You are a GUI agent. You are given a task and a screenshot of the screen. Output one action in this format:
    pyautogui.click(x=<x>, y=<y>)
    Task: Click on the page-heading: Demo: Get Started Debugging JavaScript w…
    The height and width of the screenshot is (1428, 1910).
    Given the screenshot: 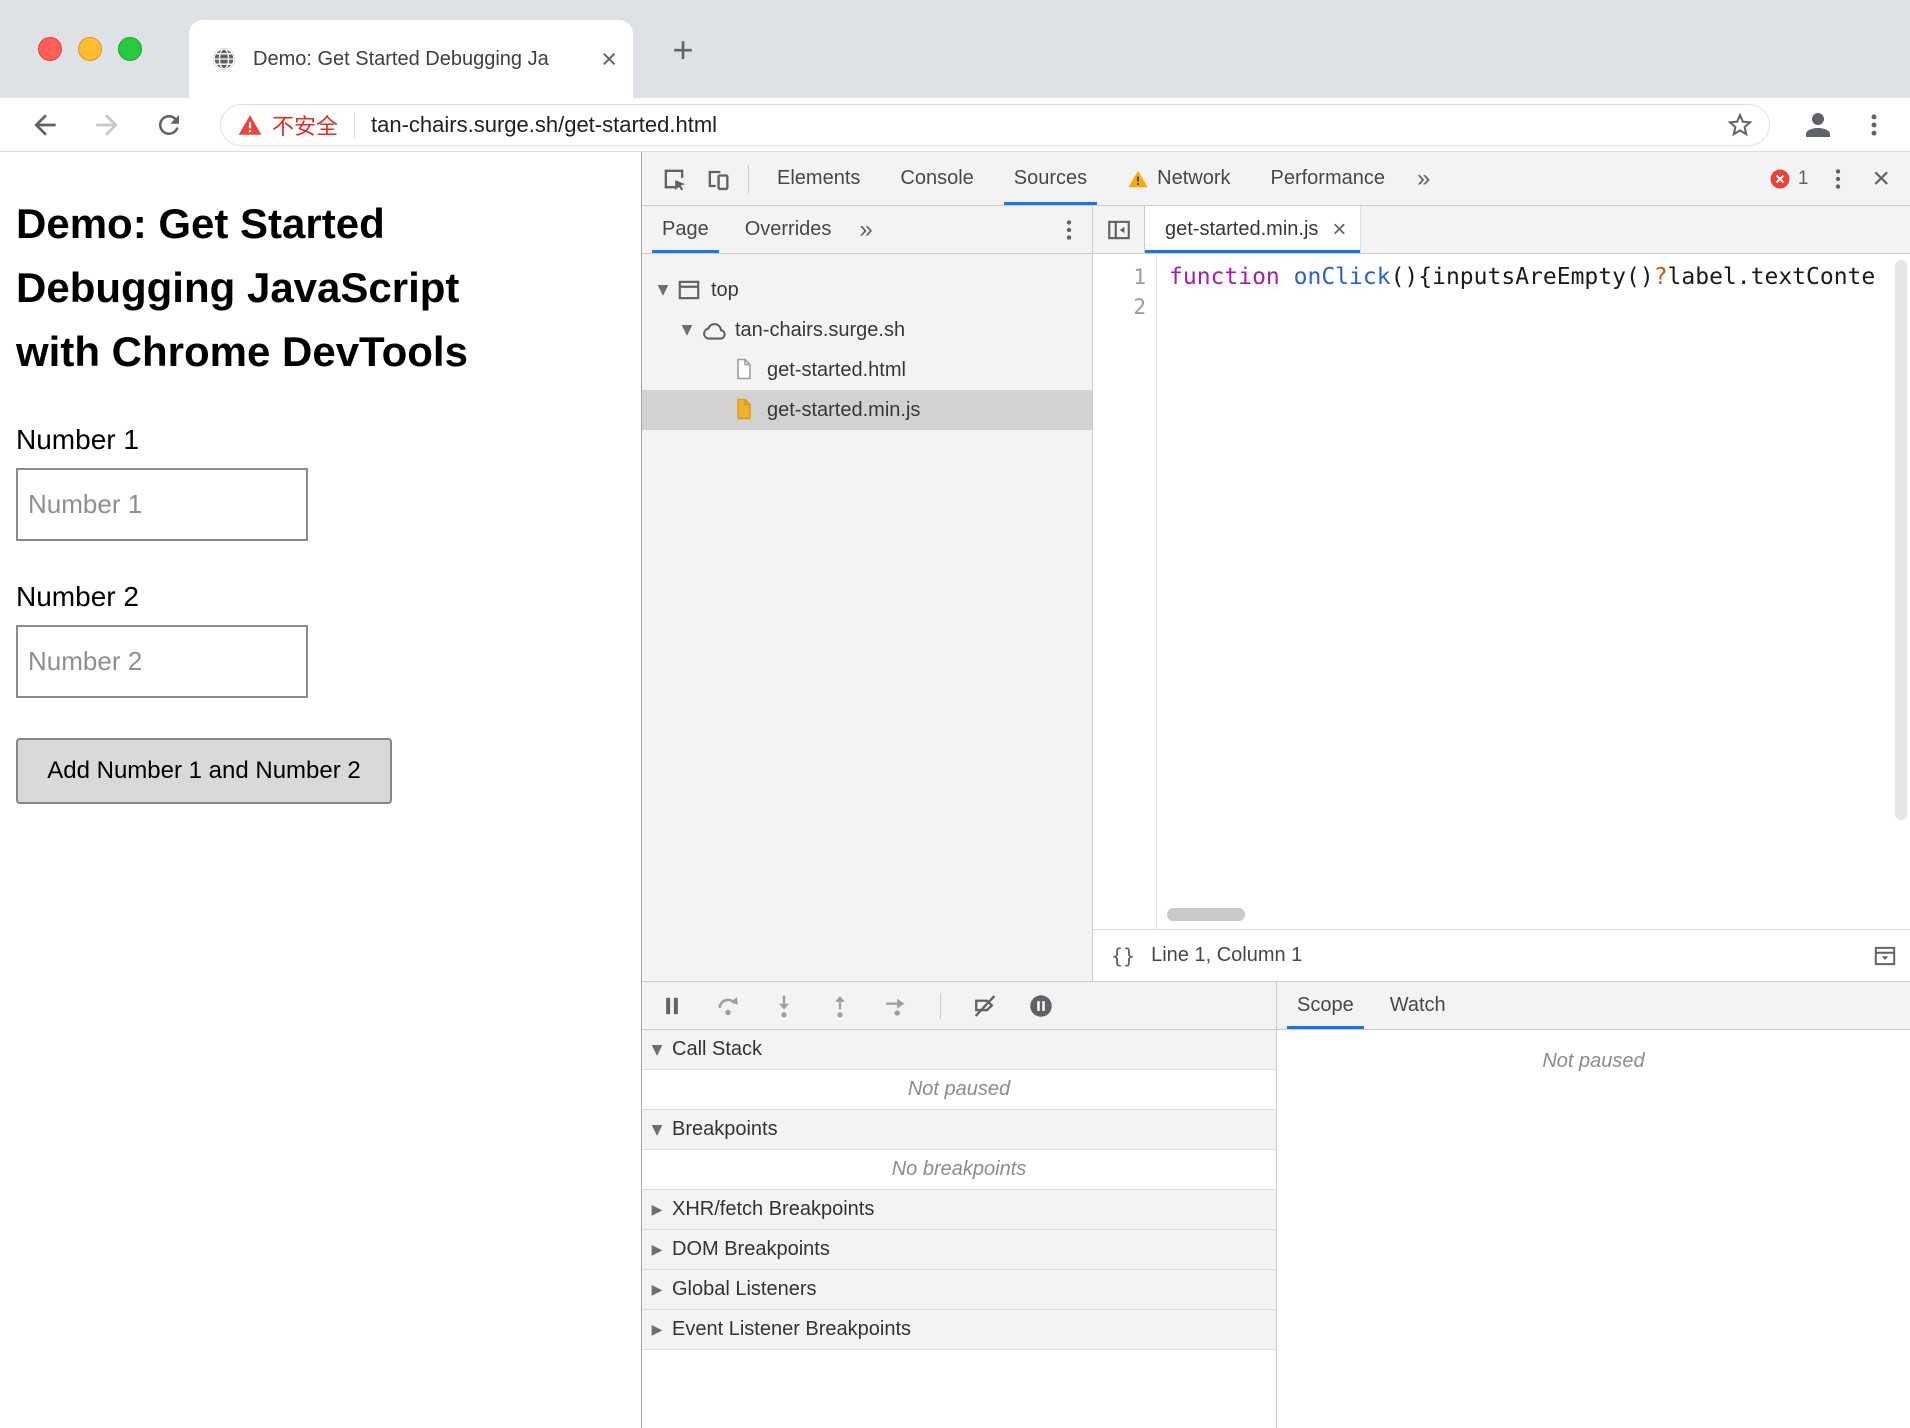 What is the action you would take?
    pyautogui.click(x=242, y=287)
    